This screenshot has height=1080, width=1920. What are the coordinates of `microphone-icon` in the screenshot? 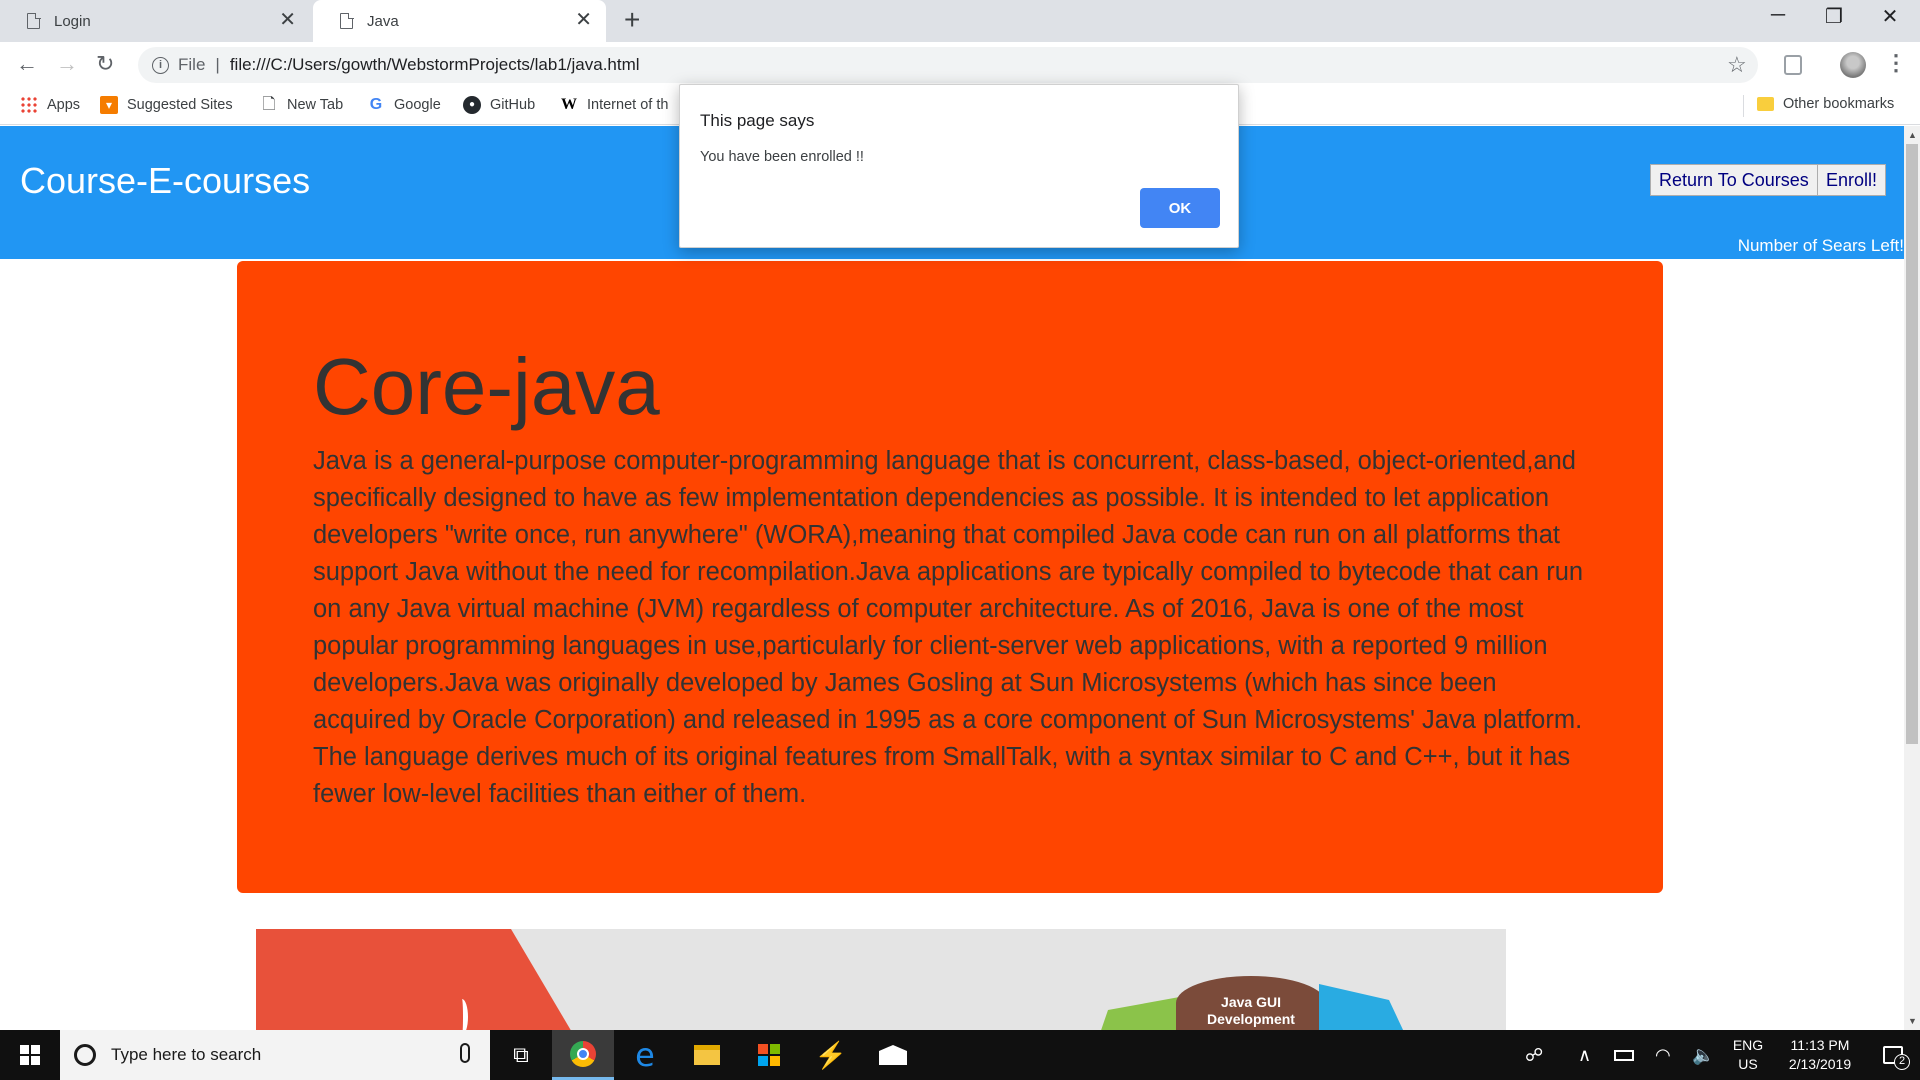 It's located at (465, 1053).